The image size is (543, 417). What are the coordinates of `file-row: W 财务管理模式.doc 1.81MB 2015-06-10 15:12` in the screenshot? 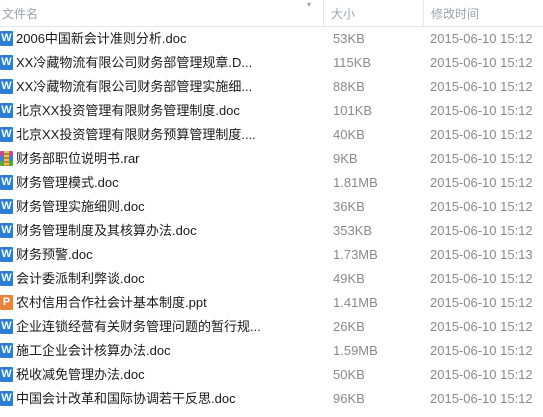 It's located at (271, 183).